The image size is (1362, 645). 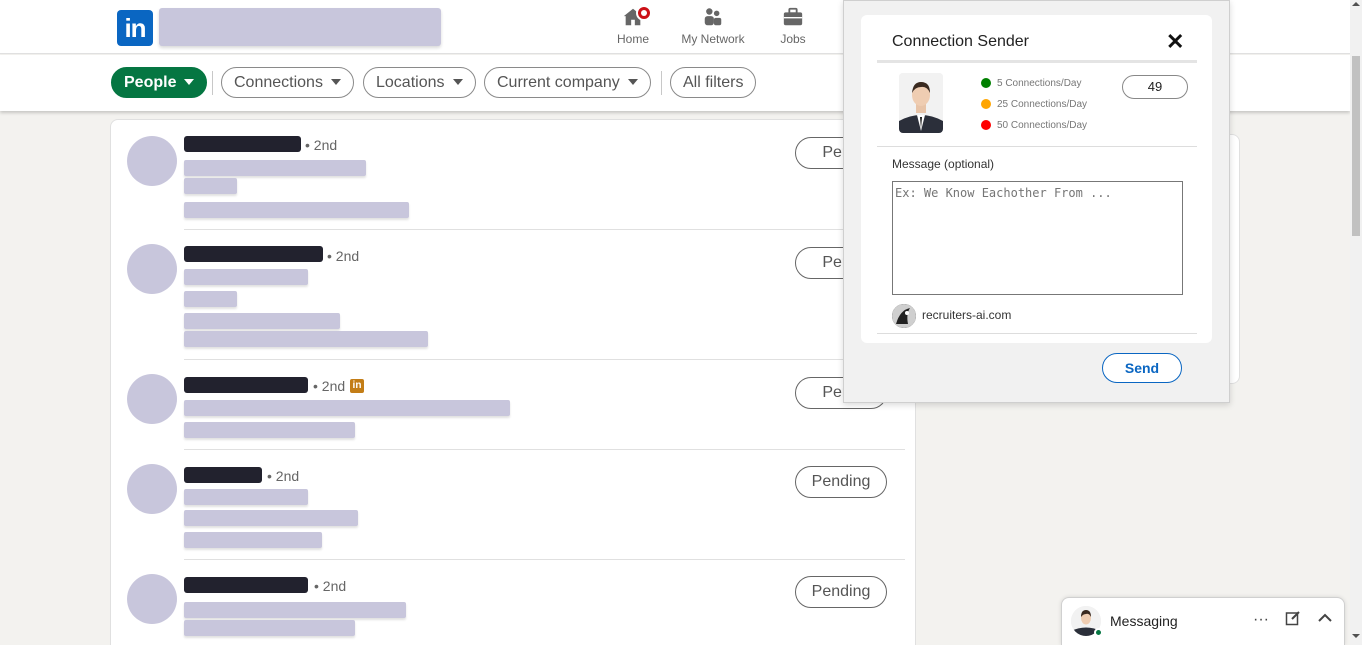 I want to click on scroll-down-icon, so click(x=1356, y=636).